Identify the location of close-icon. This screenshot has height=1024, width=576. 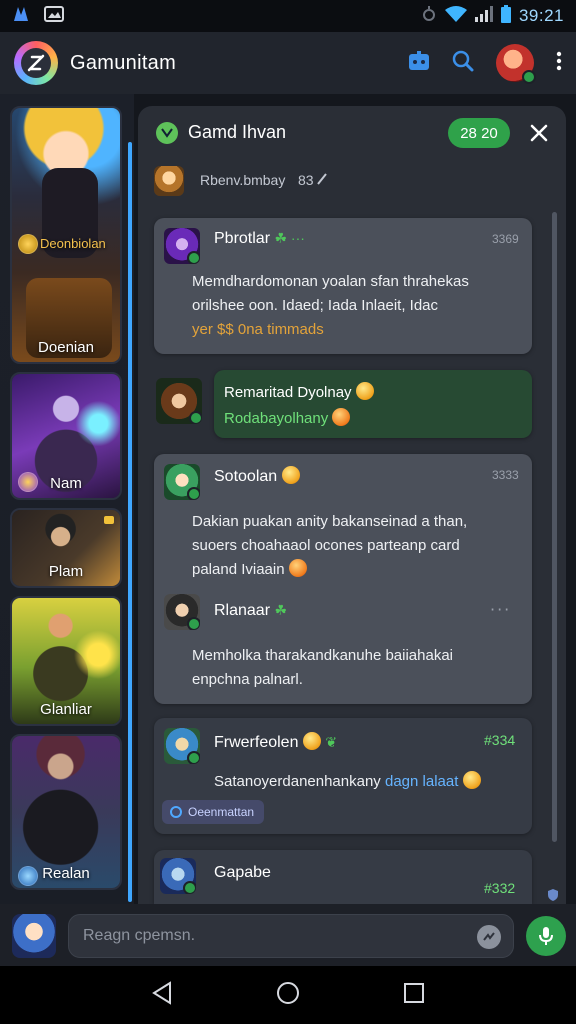
(539, 133).